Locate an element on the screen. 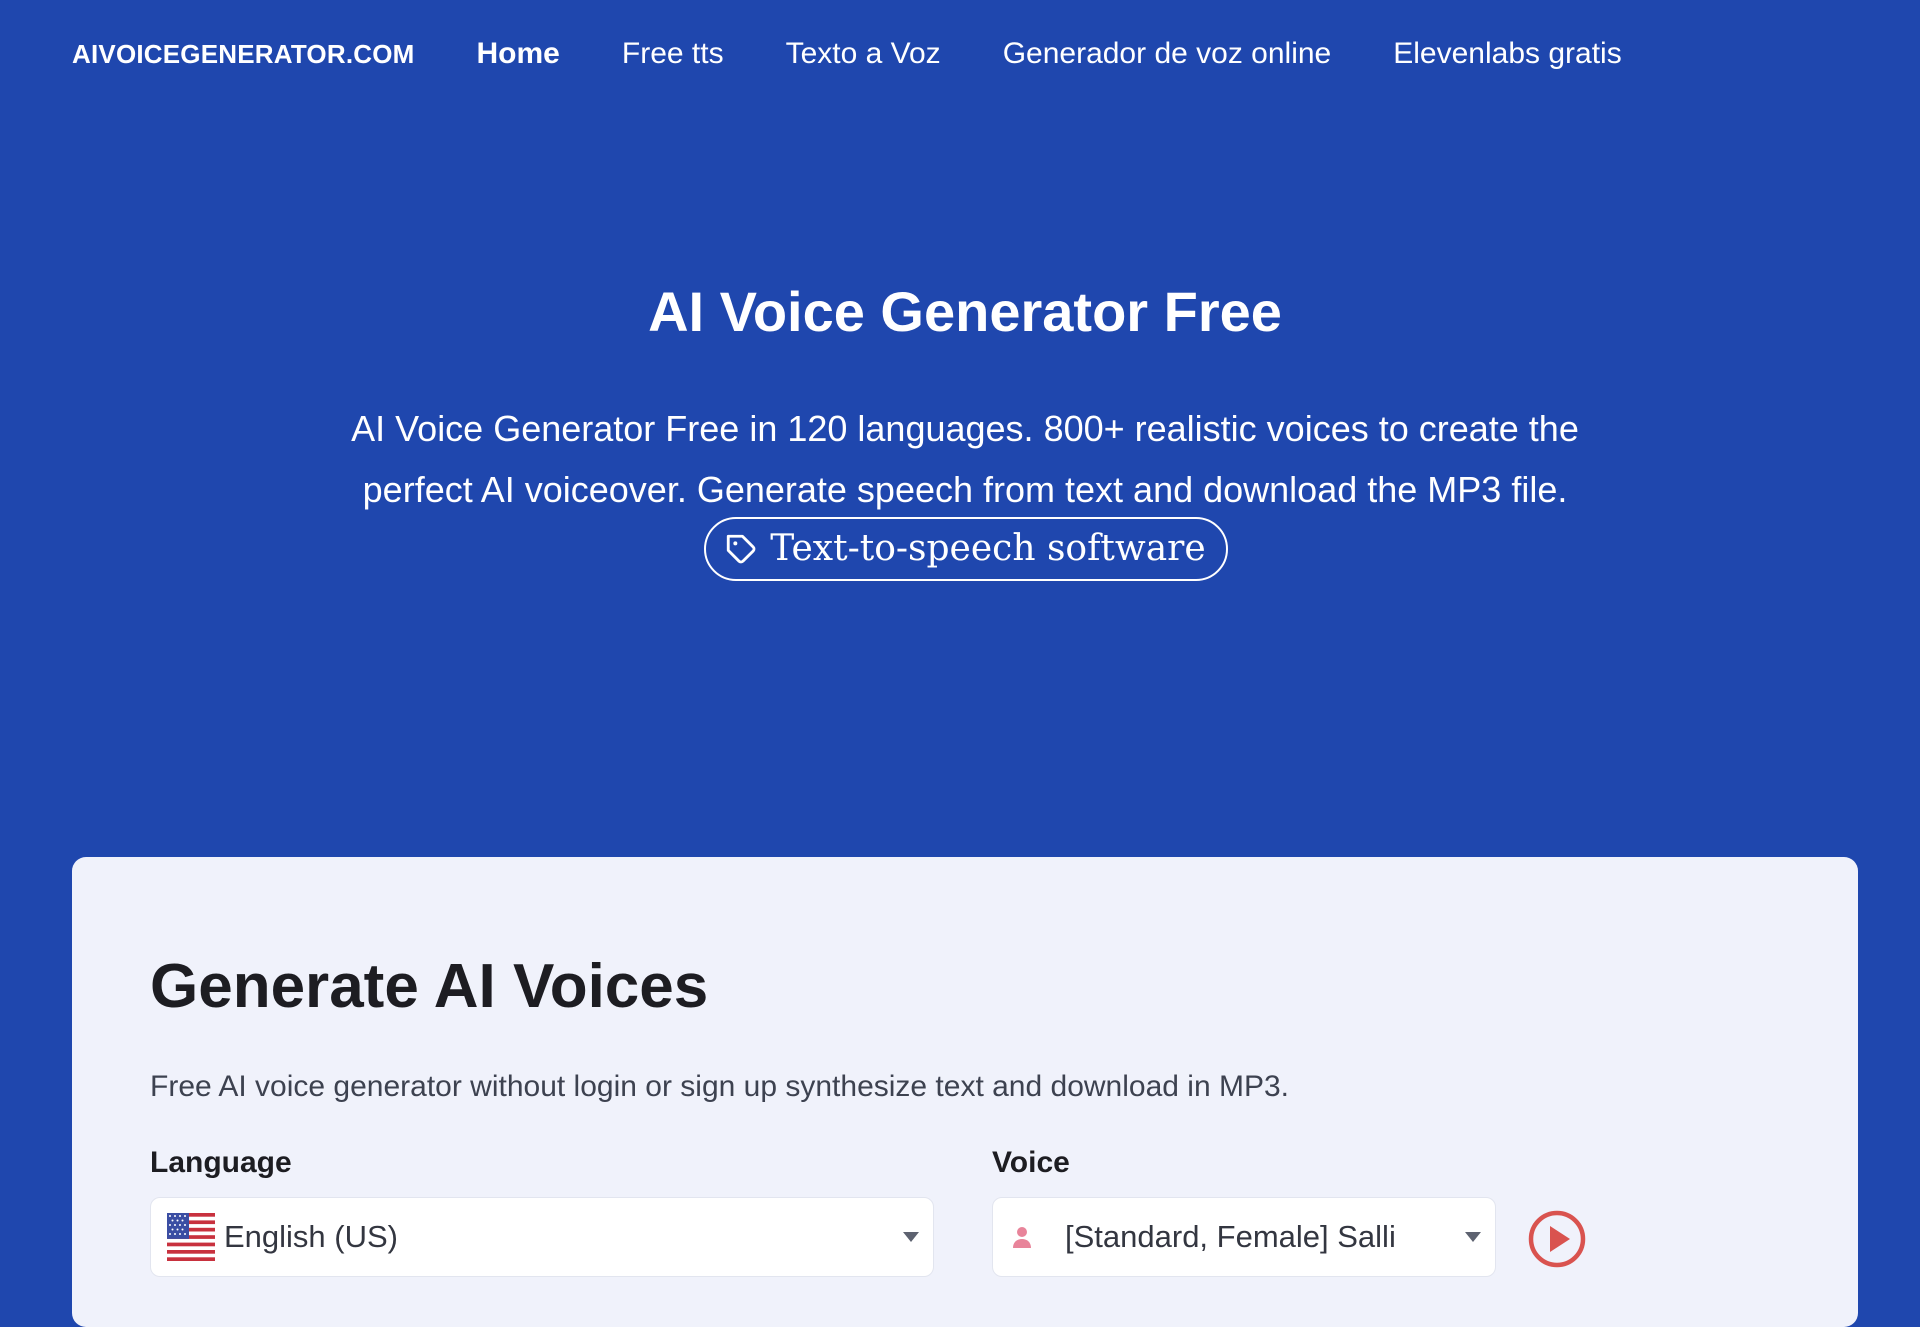  nav-link-texto-a-voz: Texto a Voz is located at coordinates (863, 54).